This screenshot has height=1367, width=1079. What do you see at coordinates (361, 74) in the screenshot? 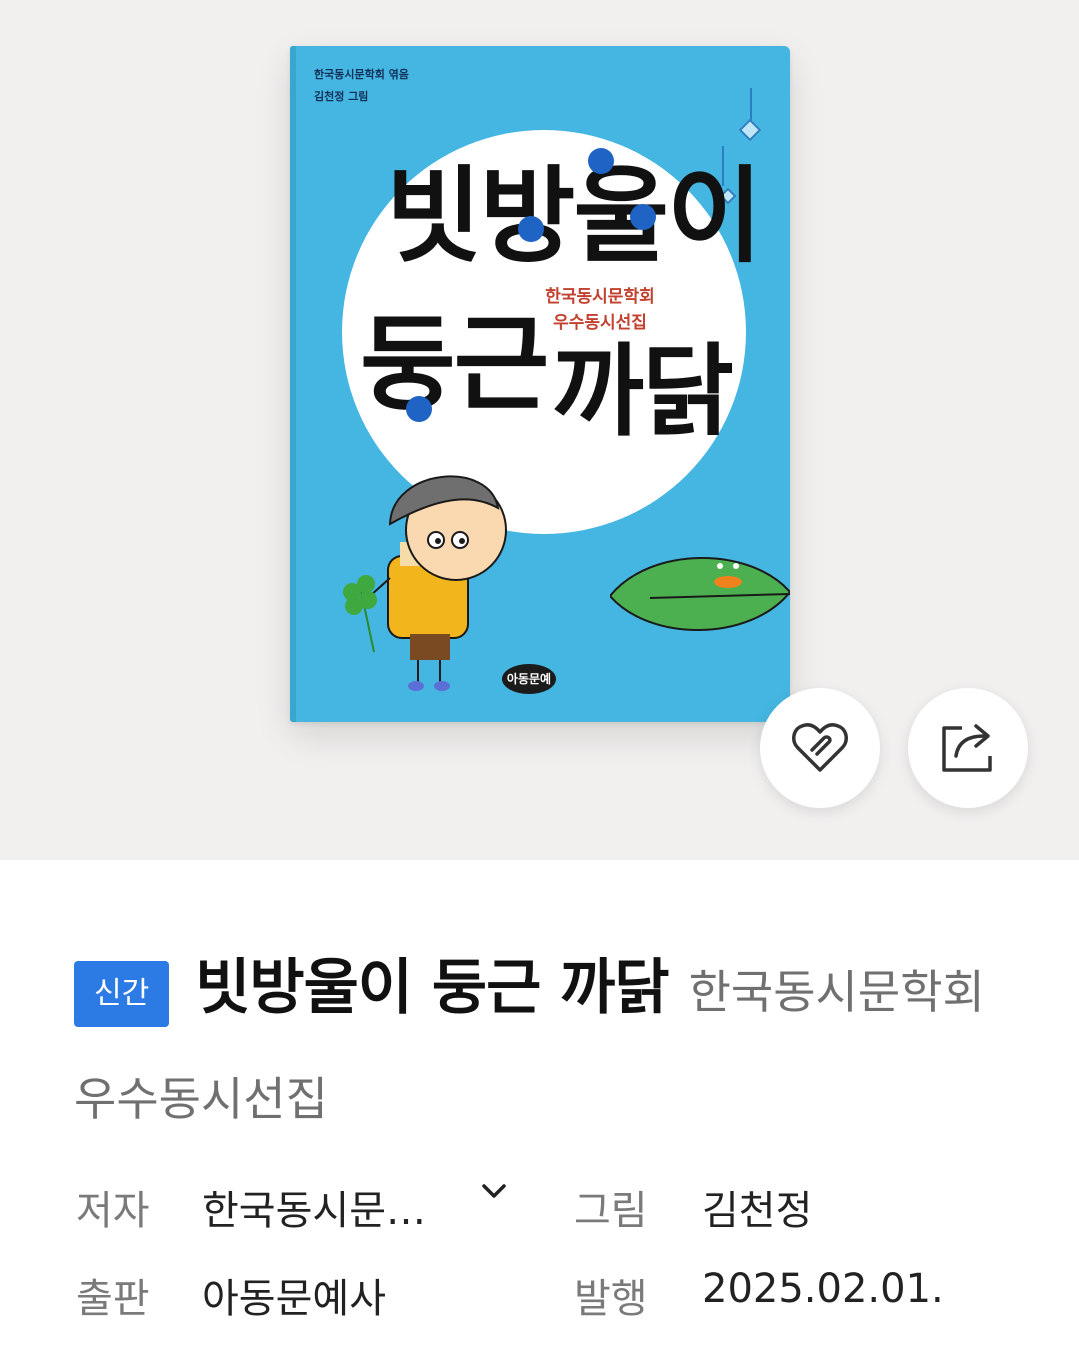
I see `cover-credit-author: 한국동시문학회 엮음` at bounding box center [361, 74].